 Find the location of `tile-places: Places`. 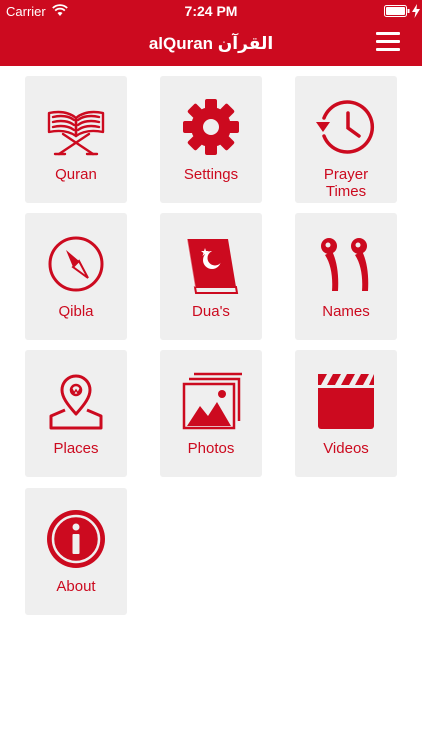

tile-places: Places is located at coordinates (76, 413).